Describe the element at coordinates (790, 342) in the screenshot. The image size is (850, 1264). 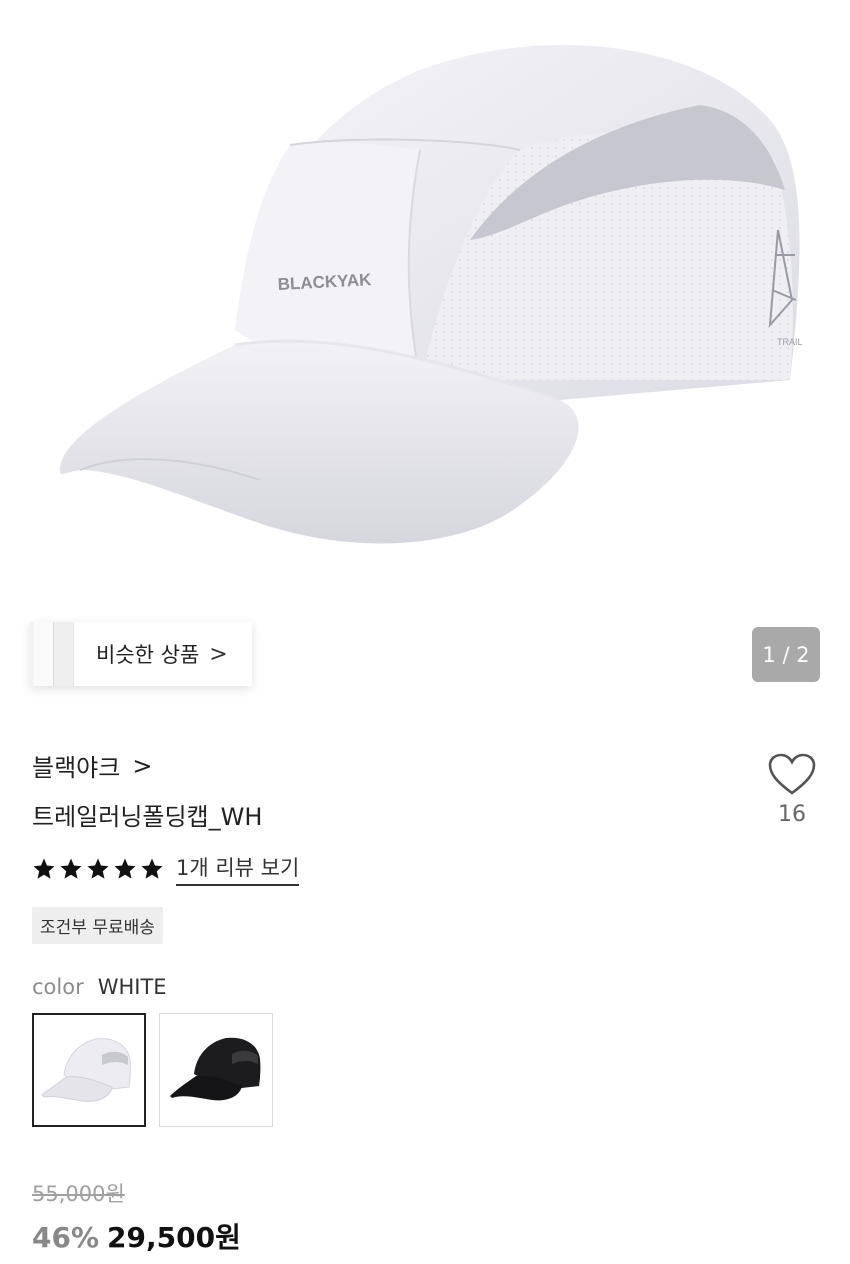
I see `cap-side-logo: TRAIL` at that location.